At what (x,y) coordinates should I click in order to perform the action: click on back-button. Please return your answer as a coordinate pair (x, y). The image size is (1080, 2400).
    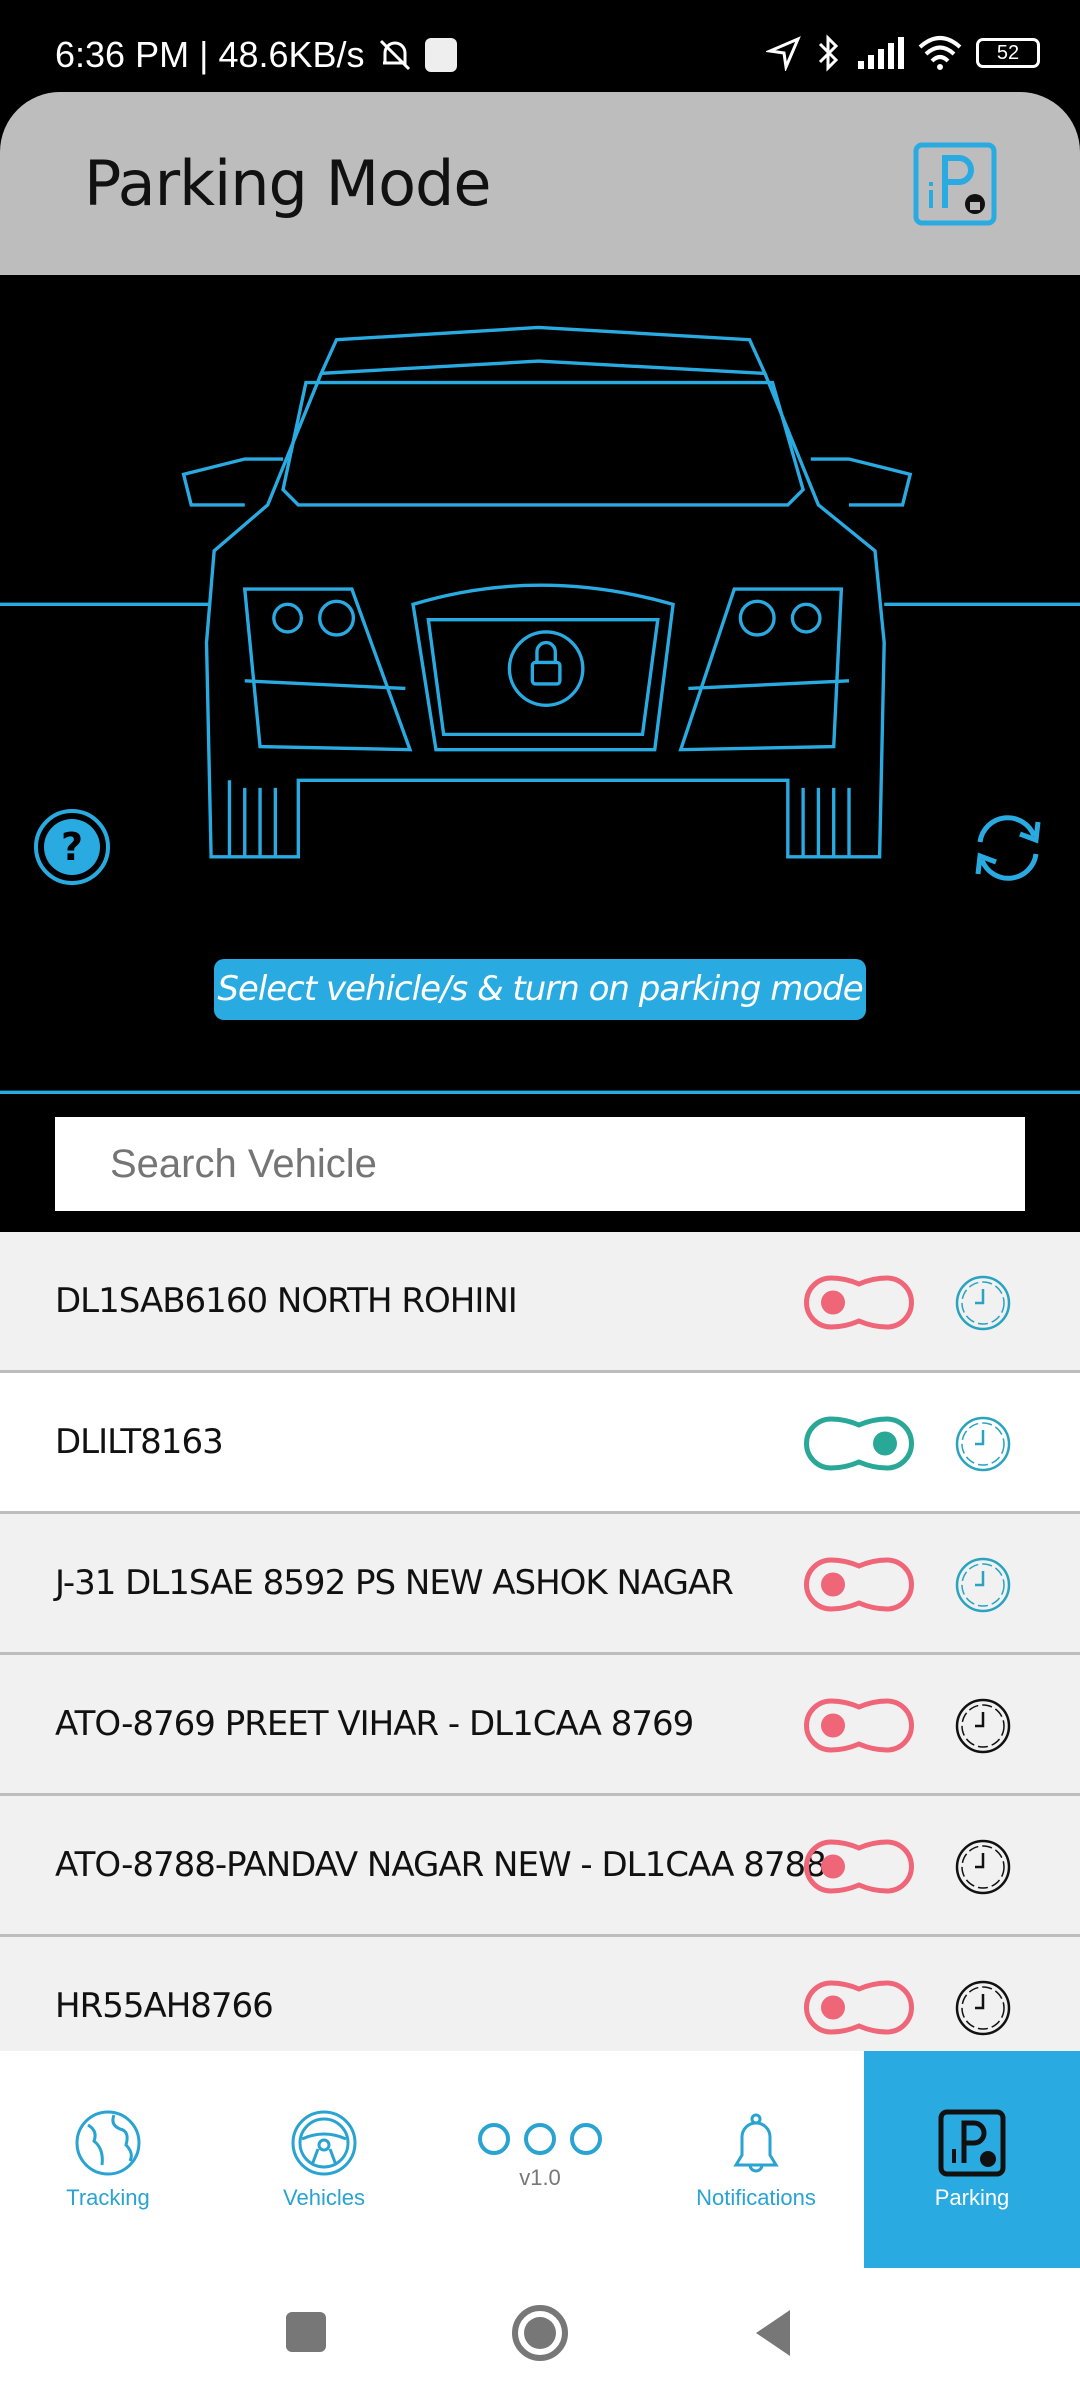
    Looking at the image, I should click on (772, 2333).